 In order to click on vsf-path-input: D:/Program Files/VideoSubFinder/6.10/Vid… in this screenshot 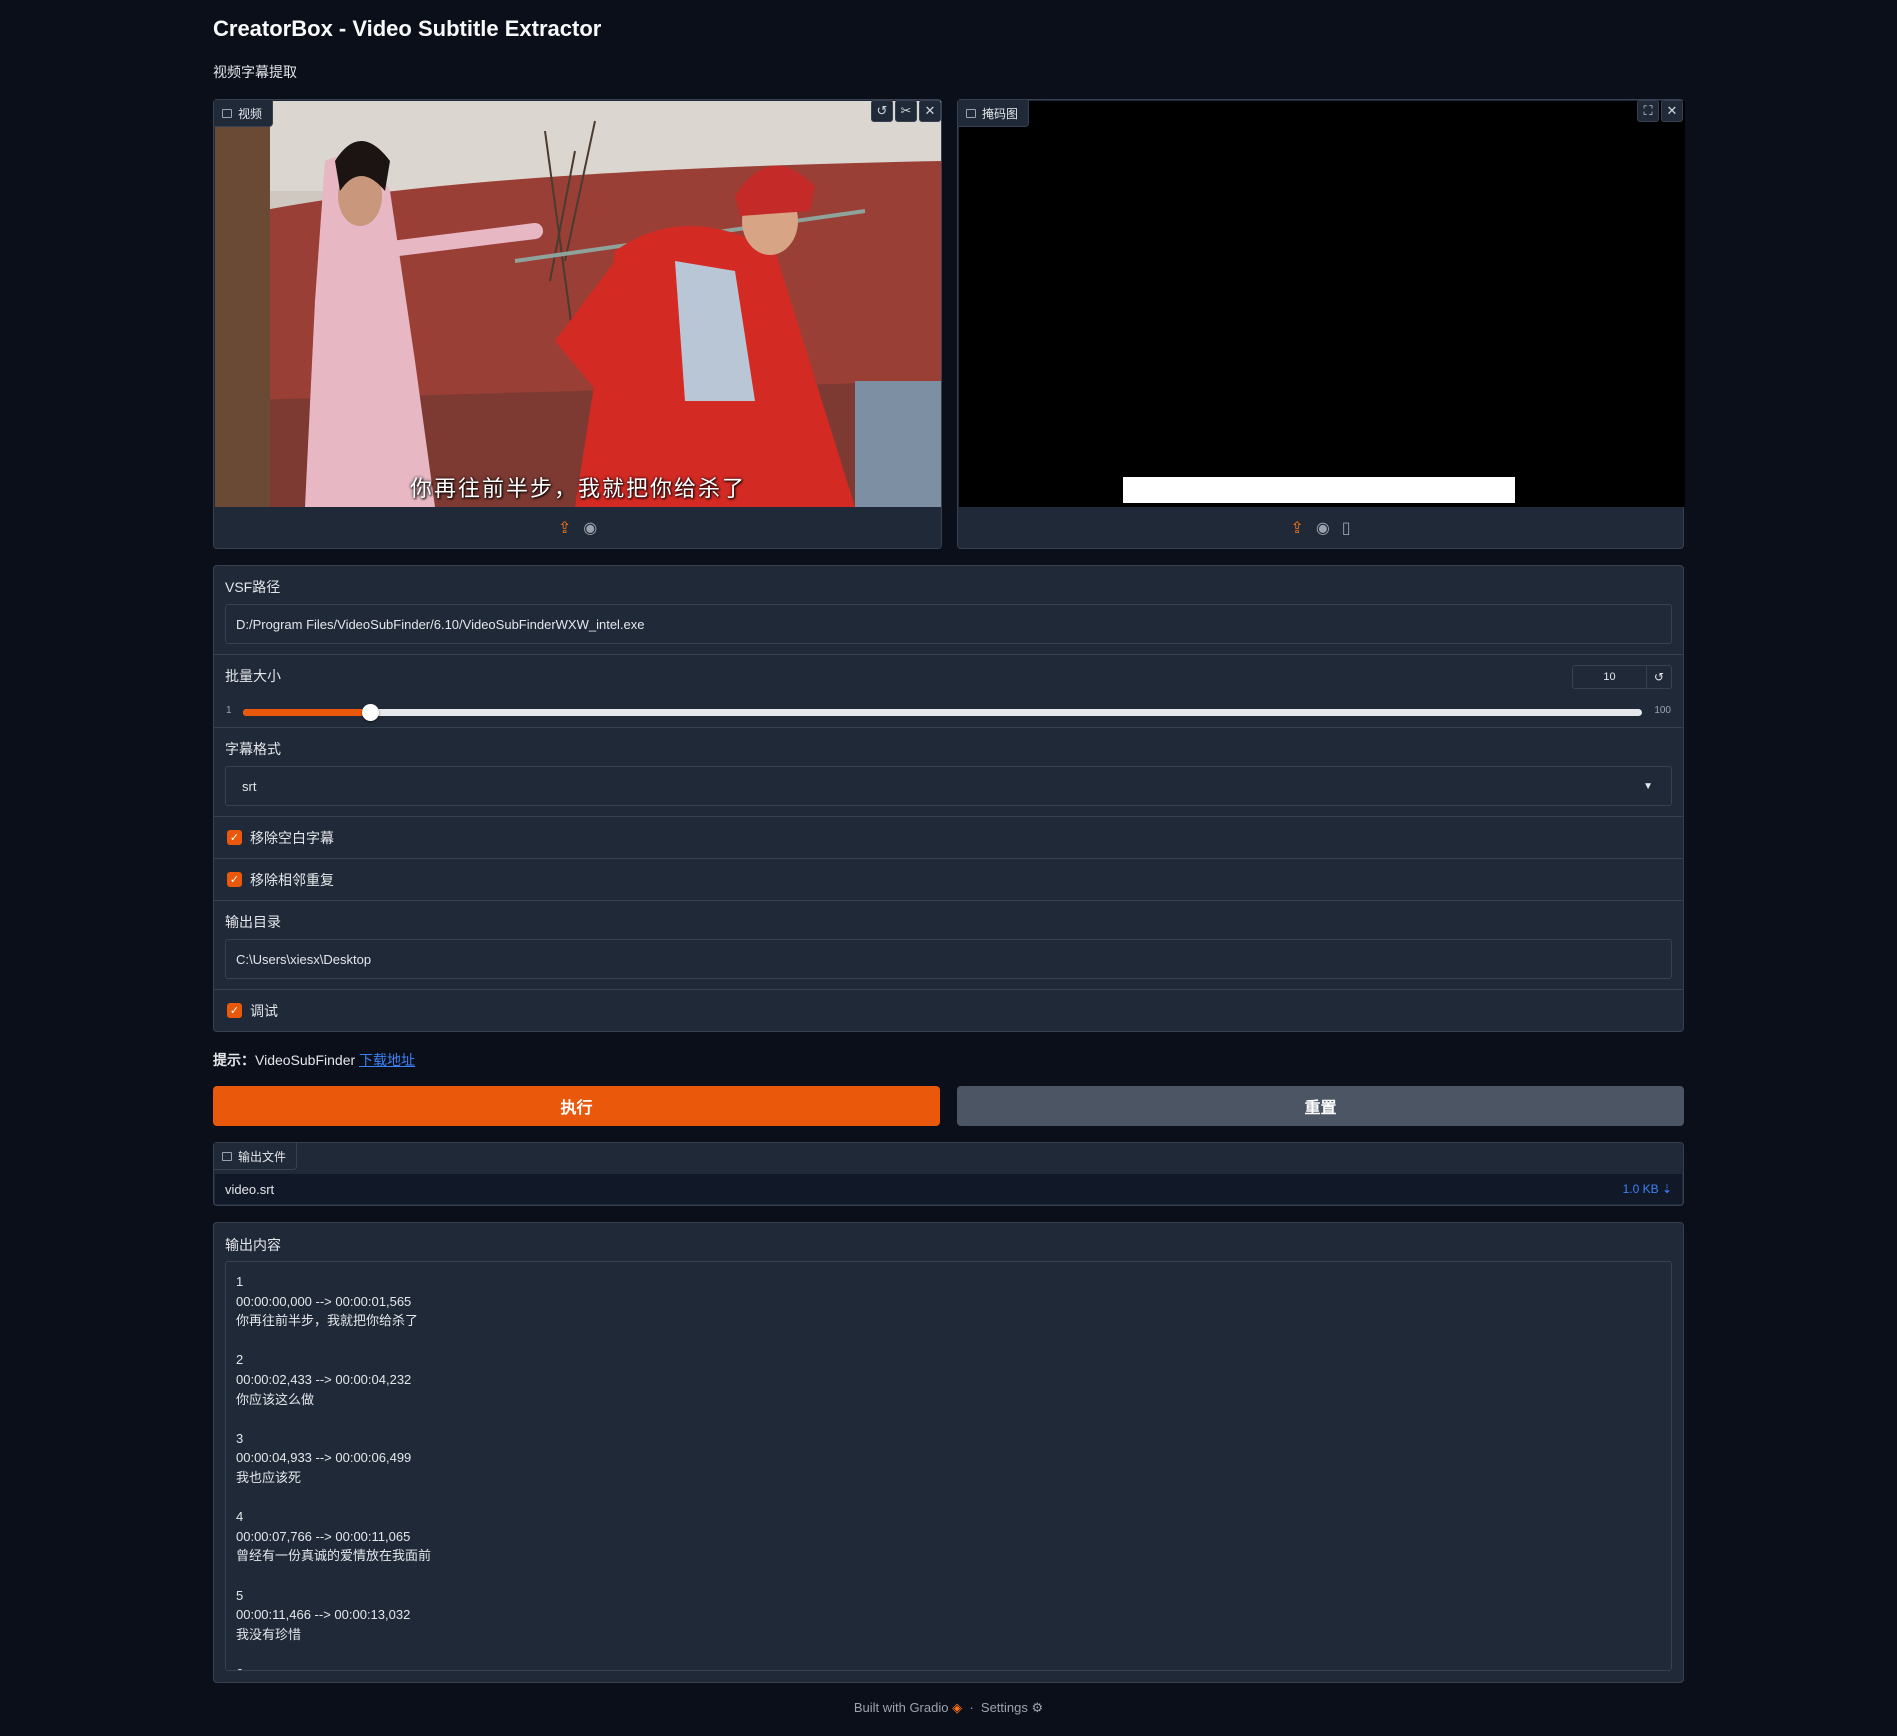, I will do `click(948, 624)`.